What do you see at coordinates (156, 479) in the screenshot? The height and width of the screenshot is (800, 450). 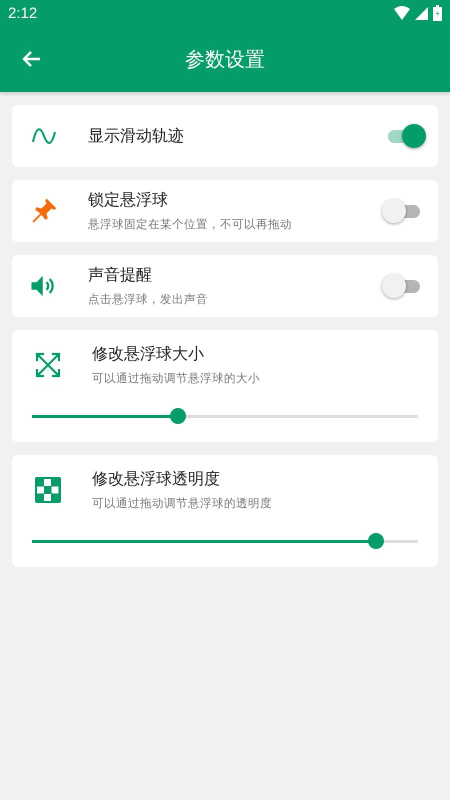 I see `setting-title: 修改悬浮球透明度` at bounding box center [156, 479].